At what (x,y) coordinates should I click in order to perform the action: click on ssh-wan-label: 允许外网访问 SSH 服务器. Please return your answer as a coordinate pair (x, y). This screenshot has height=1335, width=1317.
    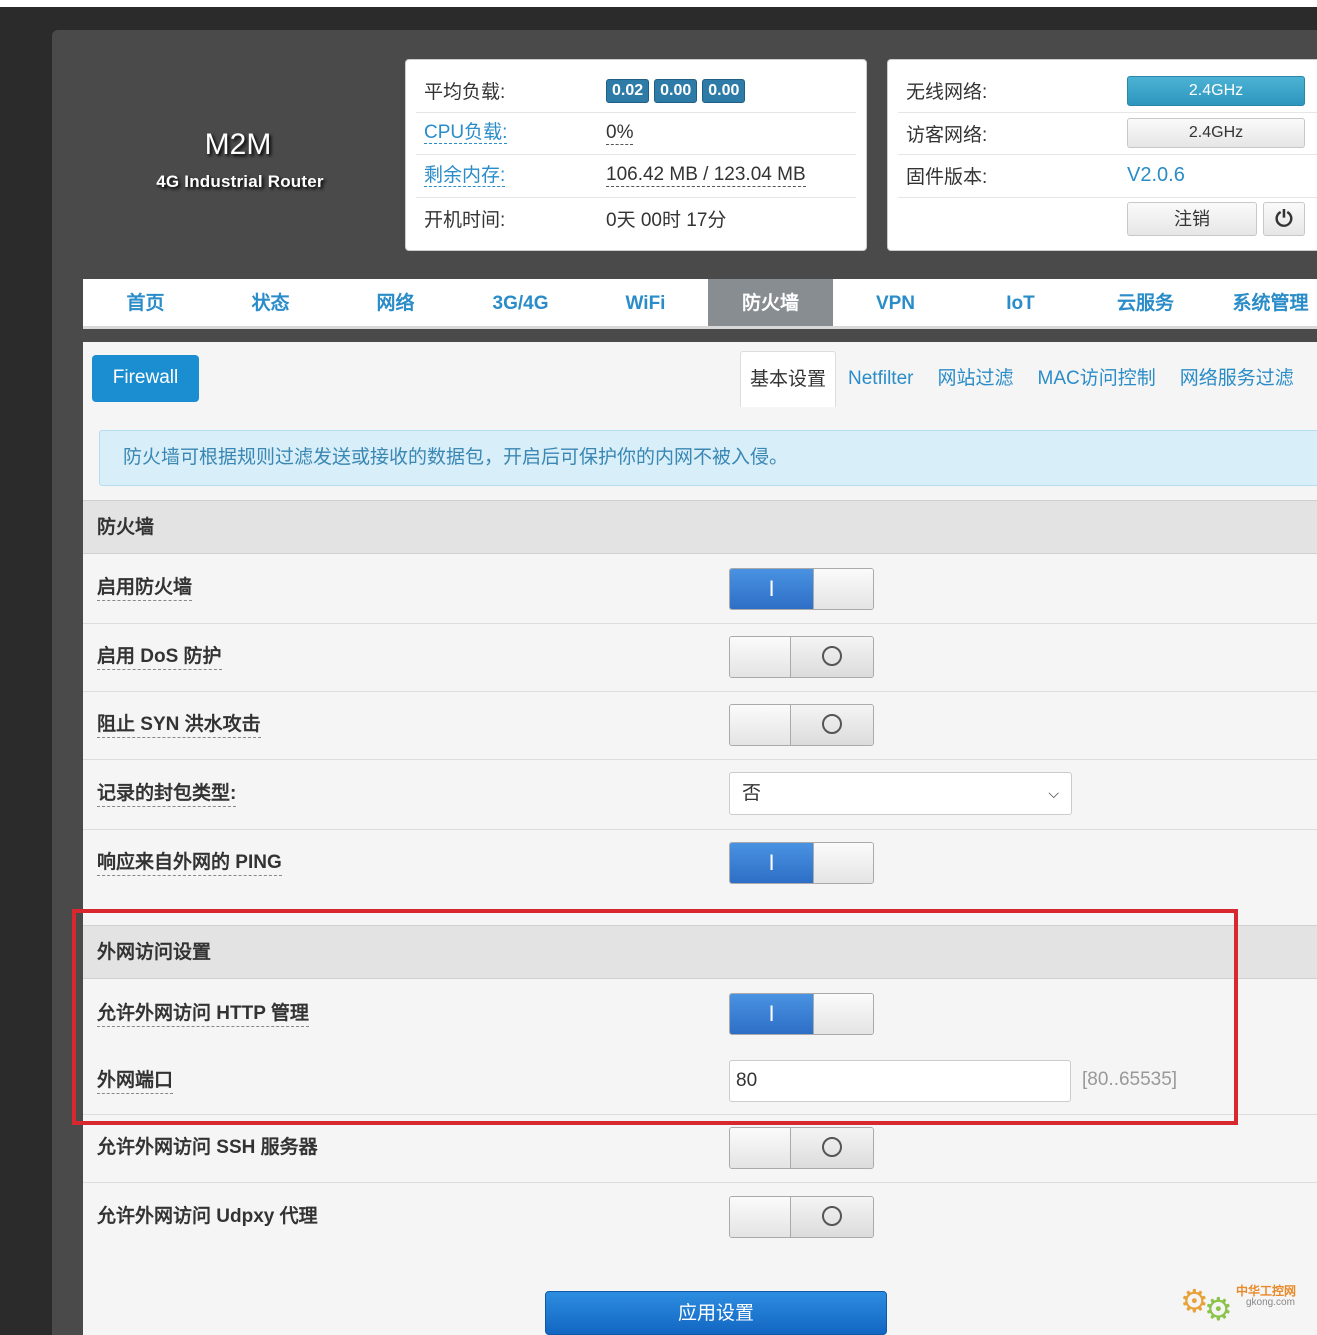
    Looking at the image, I should click on (207, 1147).